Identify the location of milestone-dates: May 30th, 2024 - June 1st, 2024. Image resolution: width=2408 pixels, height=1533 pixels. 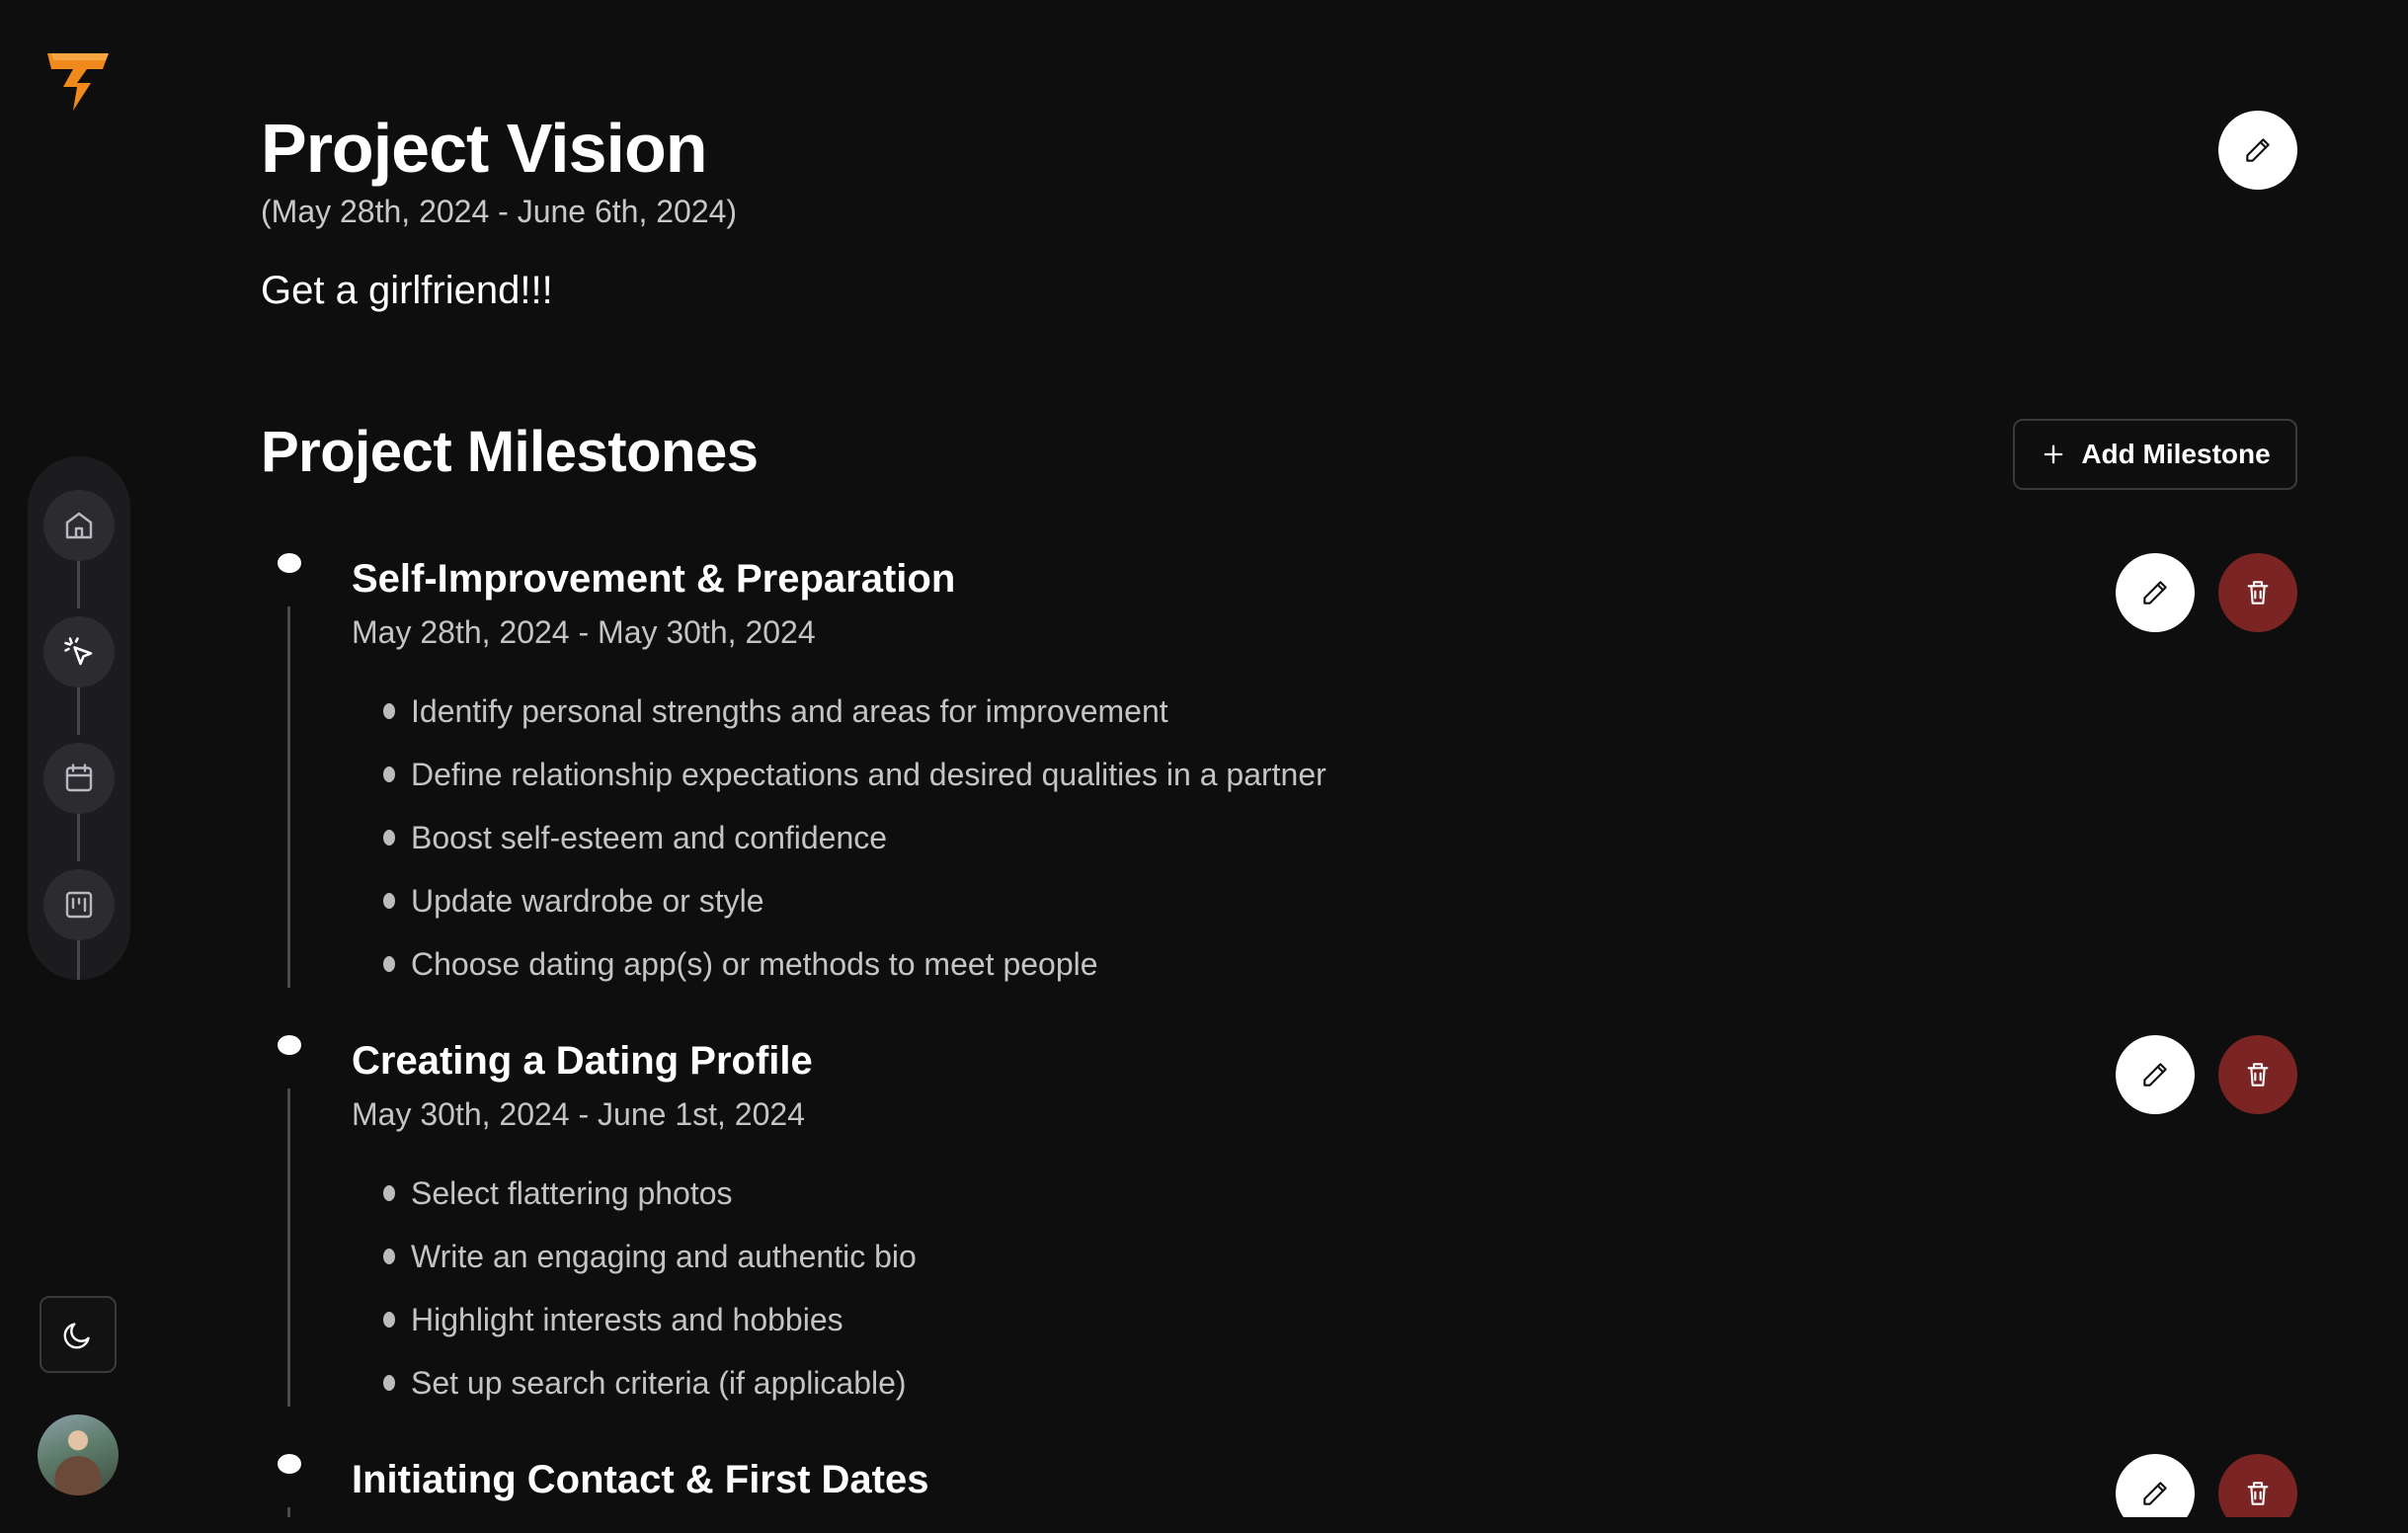
(578, 1114).